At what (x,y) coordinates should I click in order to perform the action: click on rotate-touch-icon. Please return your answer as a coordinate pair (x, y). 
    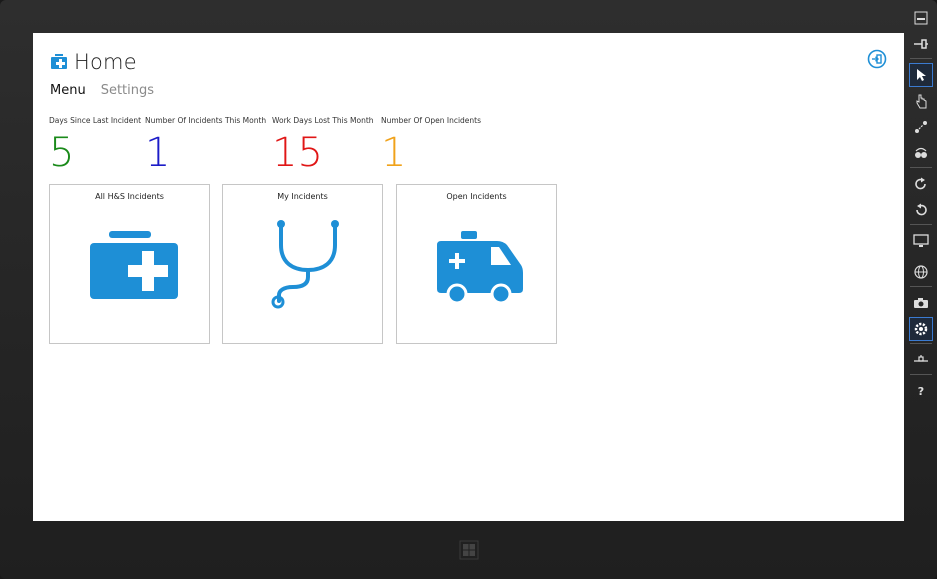
    Looking at the image, I should click on (921, 153).